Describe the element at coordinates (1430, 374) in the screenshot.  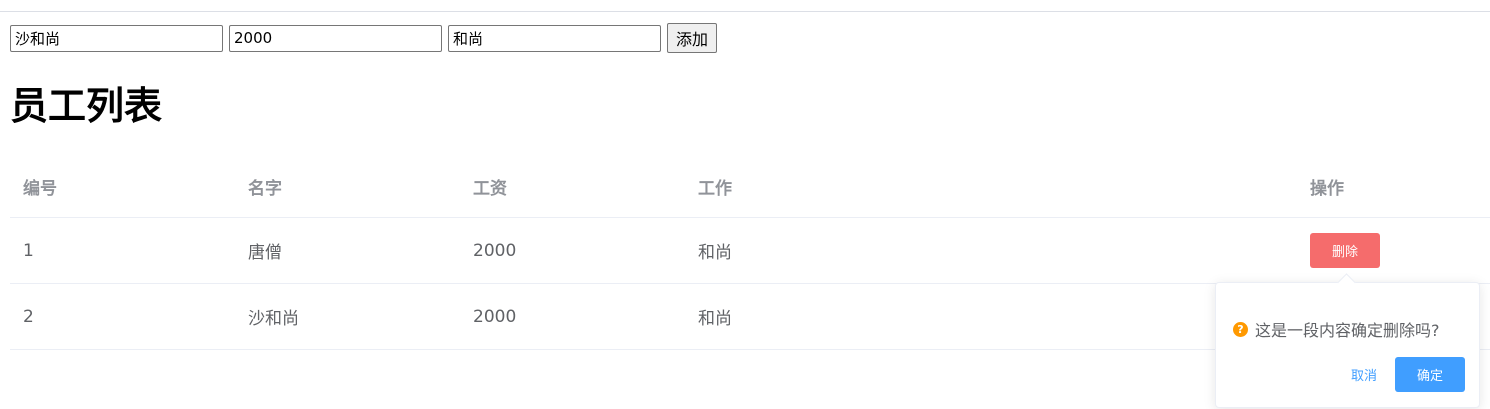
I see `confirm-button: 确定` at that location.